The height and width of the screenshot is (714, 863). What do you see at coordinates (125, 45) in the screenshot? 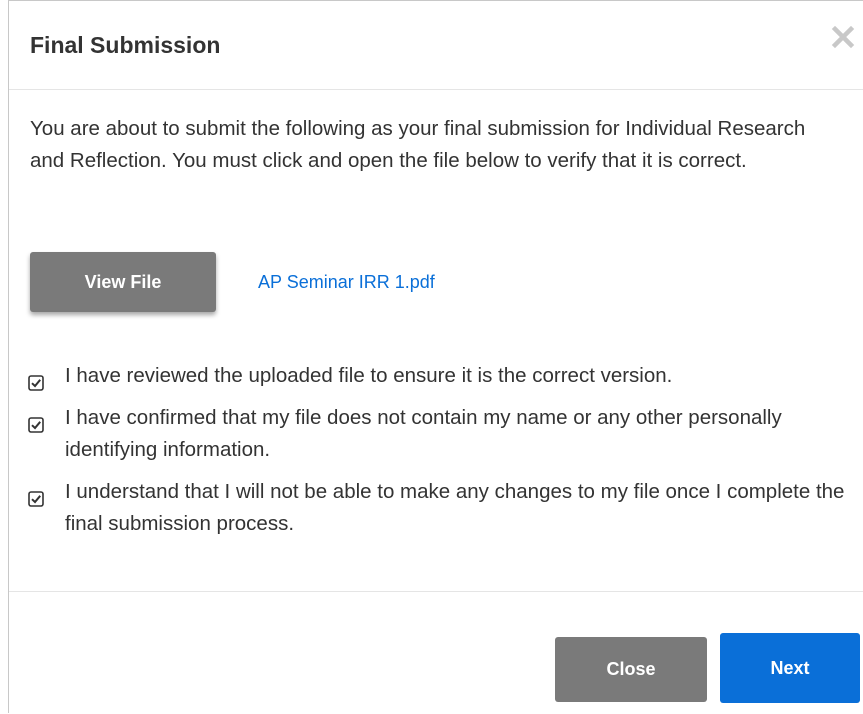
I see `dialog-title: Final Submission` at bounding box center [125, 45].